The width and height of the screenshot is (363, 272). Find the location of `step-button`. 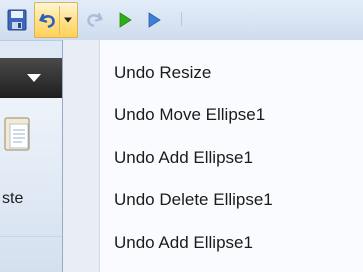

step-button is located at coordinates (154, 20).